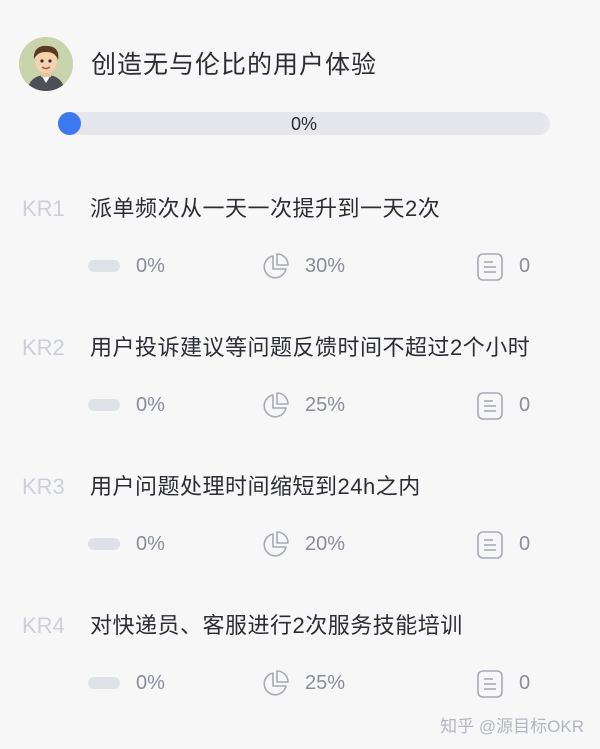  What do you see at coordinates (43, 208) in the screenshot?
I see `kr-code: KR1` at bounding box center [43, 208].